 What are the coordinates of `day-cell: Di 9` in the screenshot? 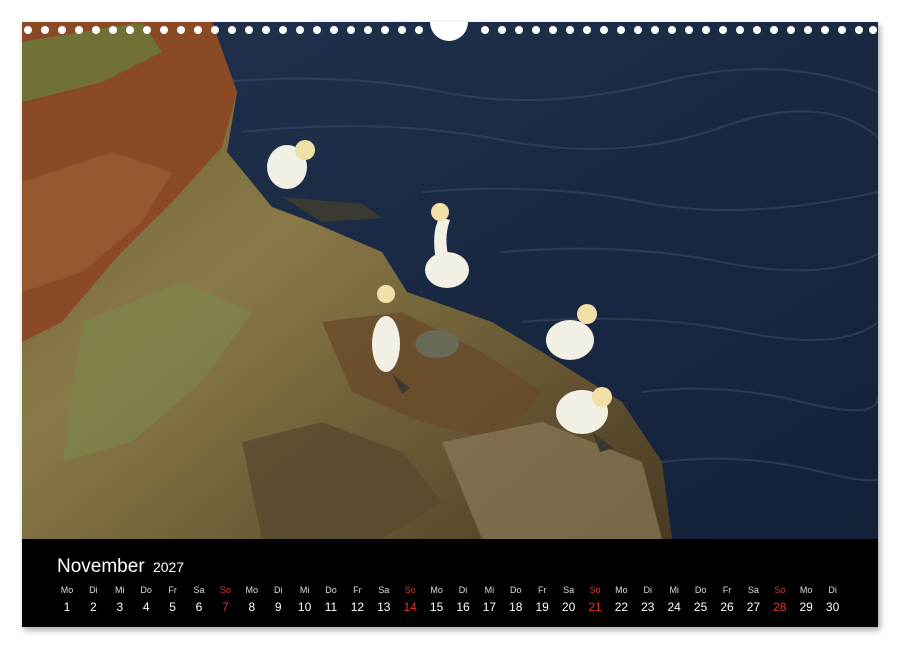 It's located at (278, 600).